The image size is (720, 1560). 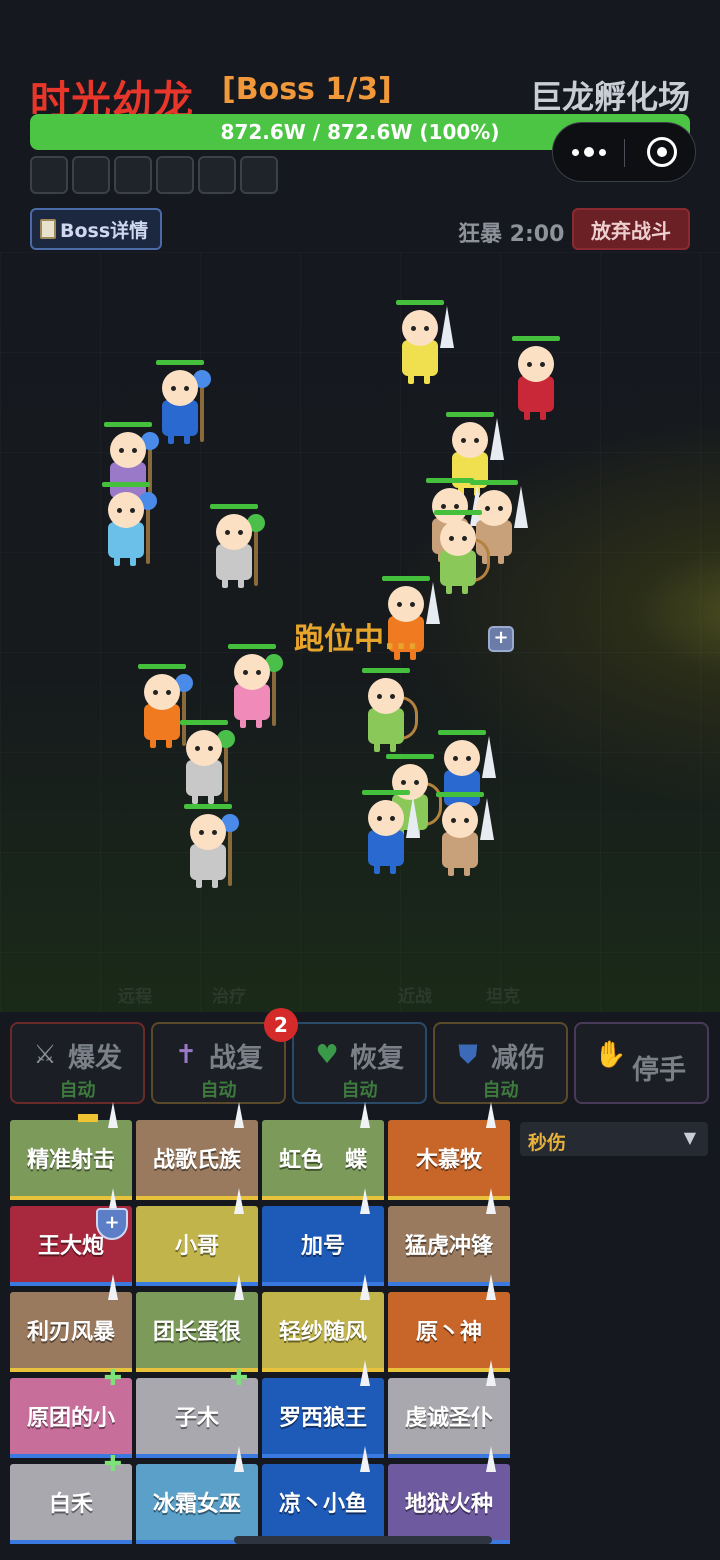 I want to click on zone-label-melee: 近战, so click(x=415, y=997).